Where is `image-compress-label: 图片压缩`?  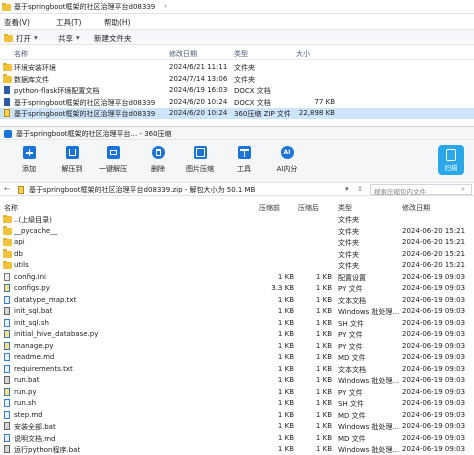 image-compress-label: 图片压缩 is located at coordinates (200, 169).